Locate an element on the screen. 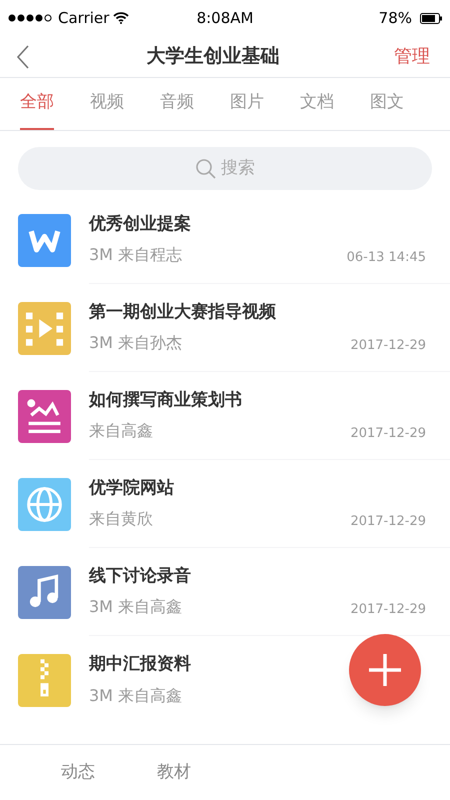 This screenshot has width=450, height=800. file-title: 如何撰写商业策划书 is located at coordinates (165, 400).